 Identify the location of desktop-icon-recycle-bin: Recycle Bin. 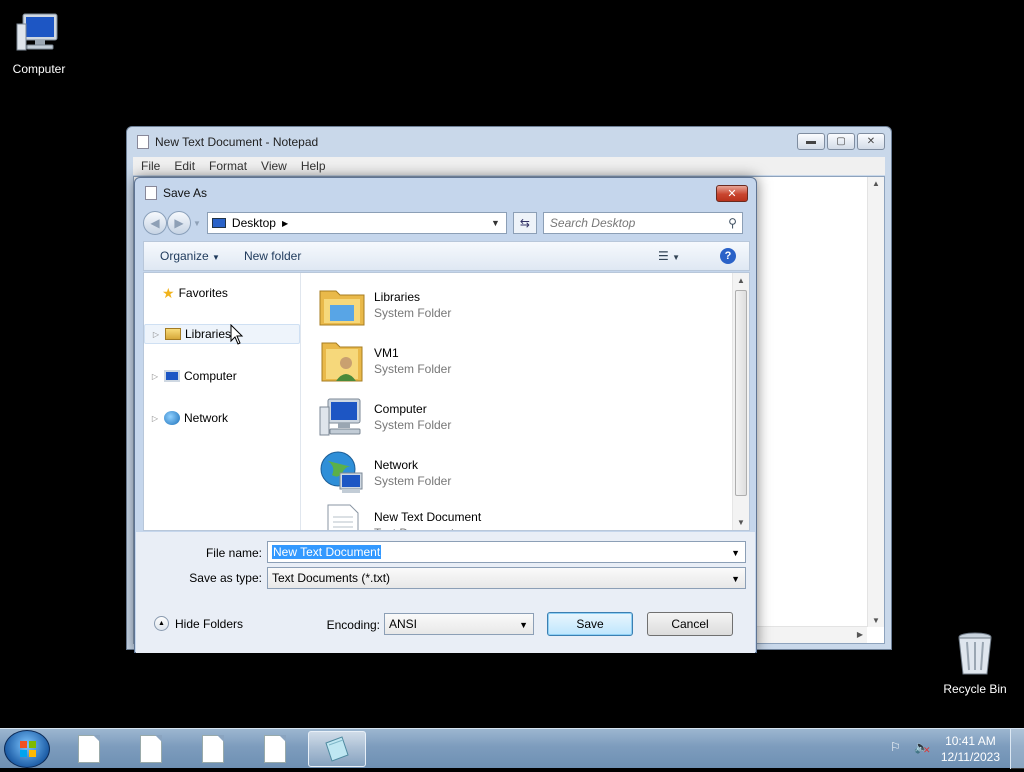
(975, 663).